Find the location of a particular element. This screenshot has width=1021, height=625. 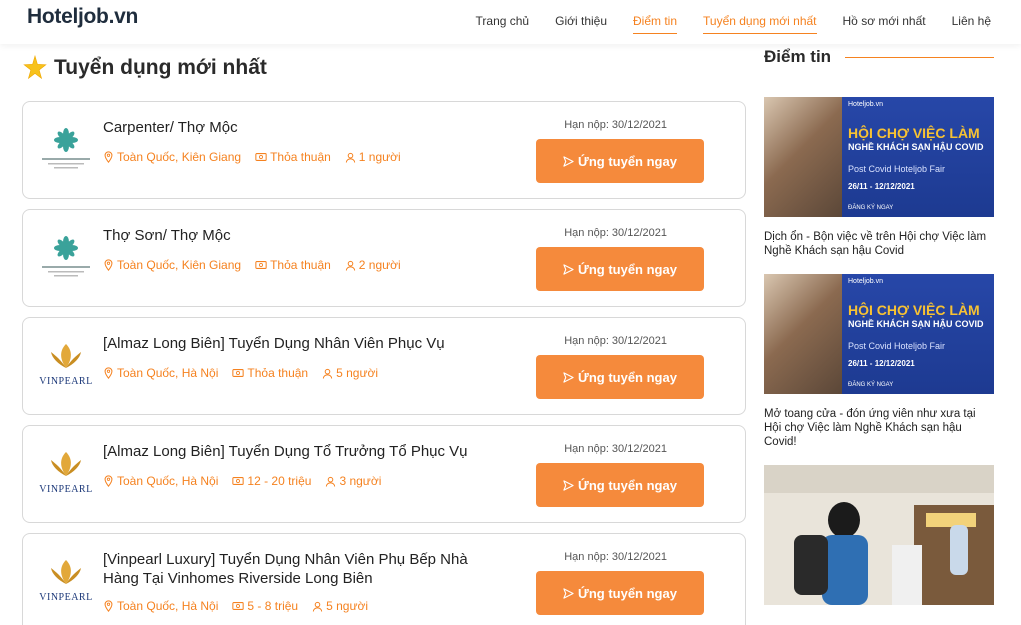

nav-contact: Liên hệ is located at coordinates (971, 24).